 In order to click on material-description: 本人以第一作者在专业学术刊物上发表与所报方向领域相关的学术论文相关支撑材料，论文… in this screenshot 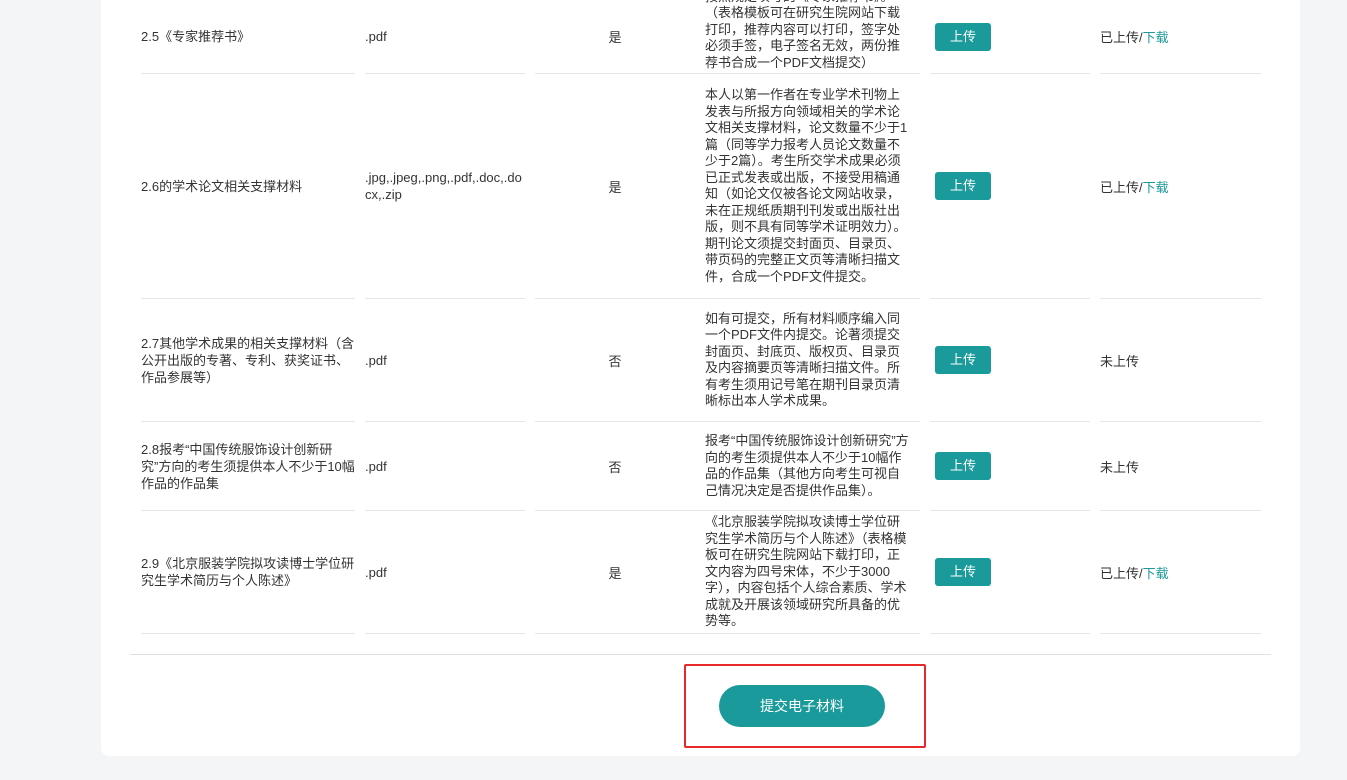, I will do `click(807, 186)`.